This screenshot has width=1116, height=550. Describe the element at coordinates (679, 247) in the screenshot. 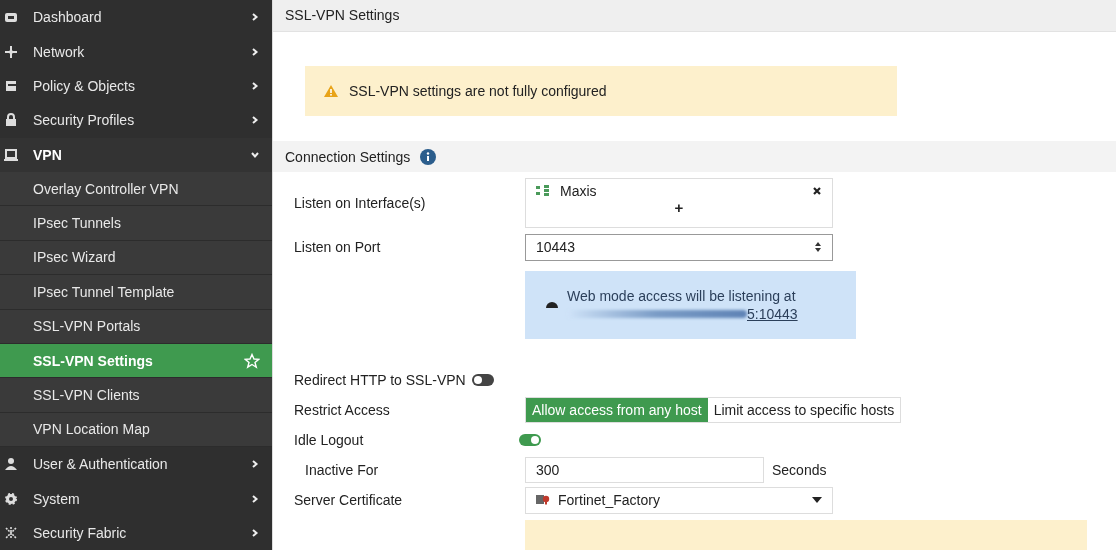

I see `port-field: 10443` at that location.